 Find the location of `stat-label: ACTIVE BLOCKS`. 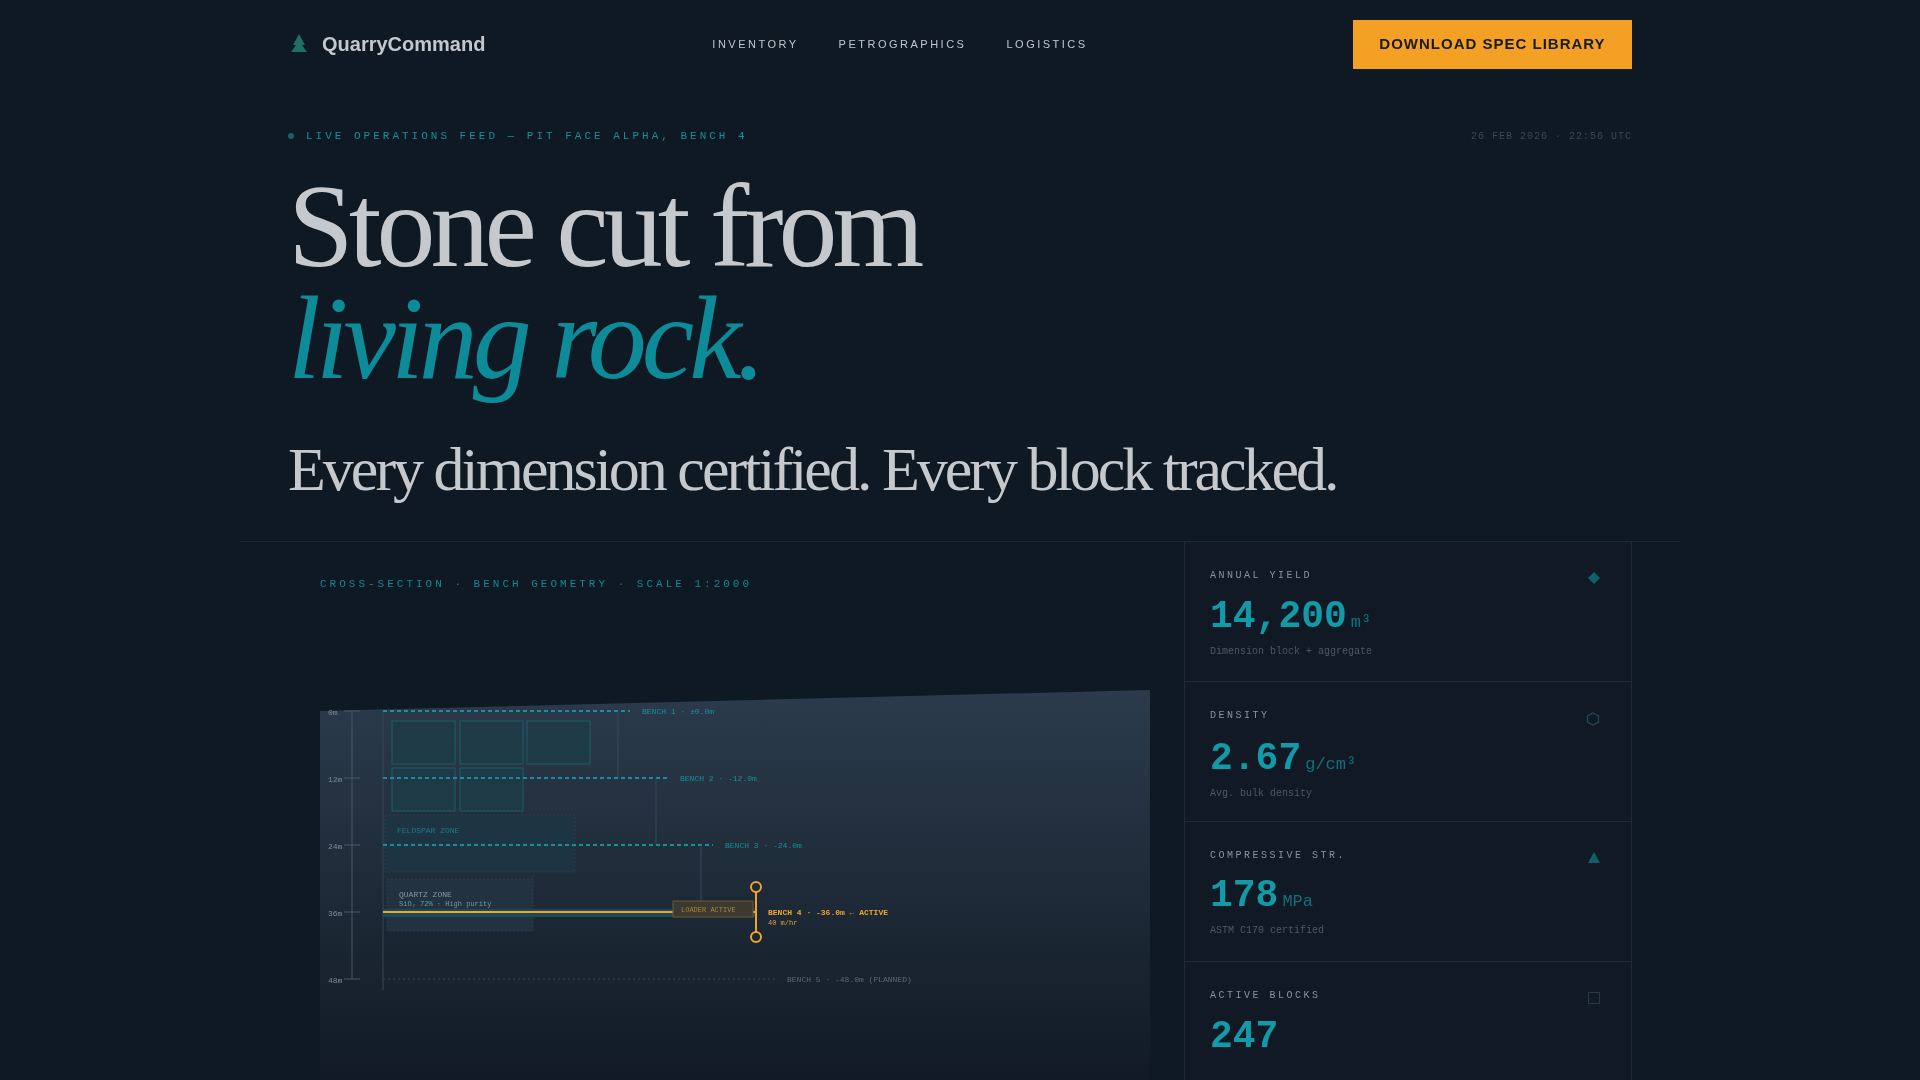

stat-label: ACTIVE BLOCKS is located at coordinates (1265, 995).